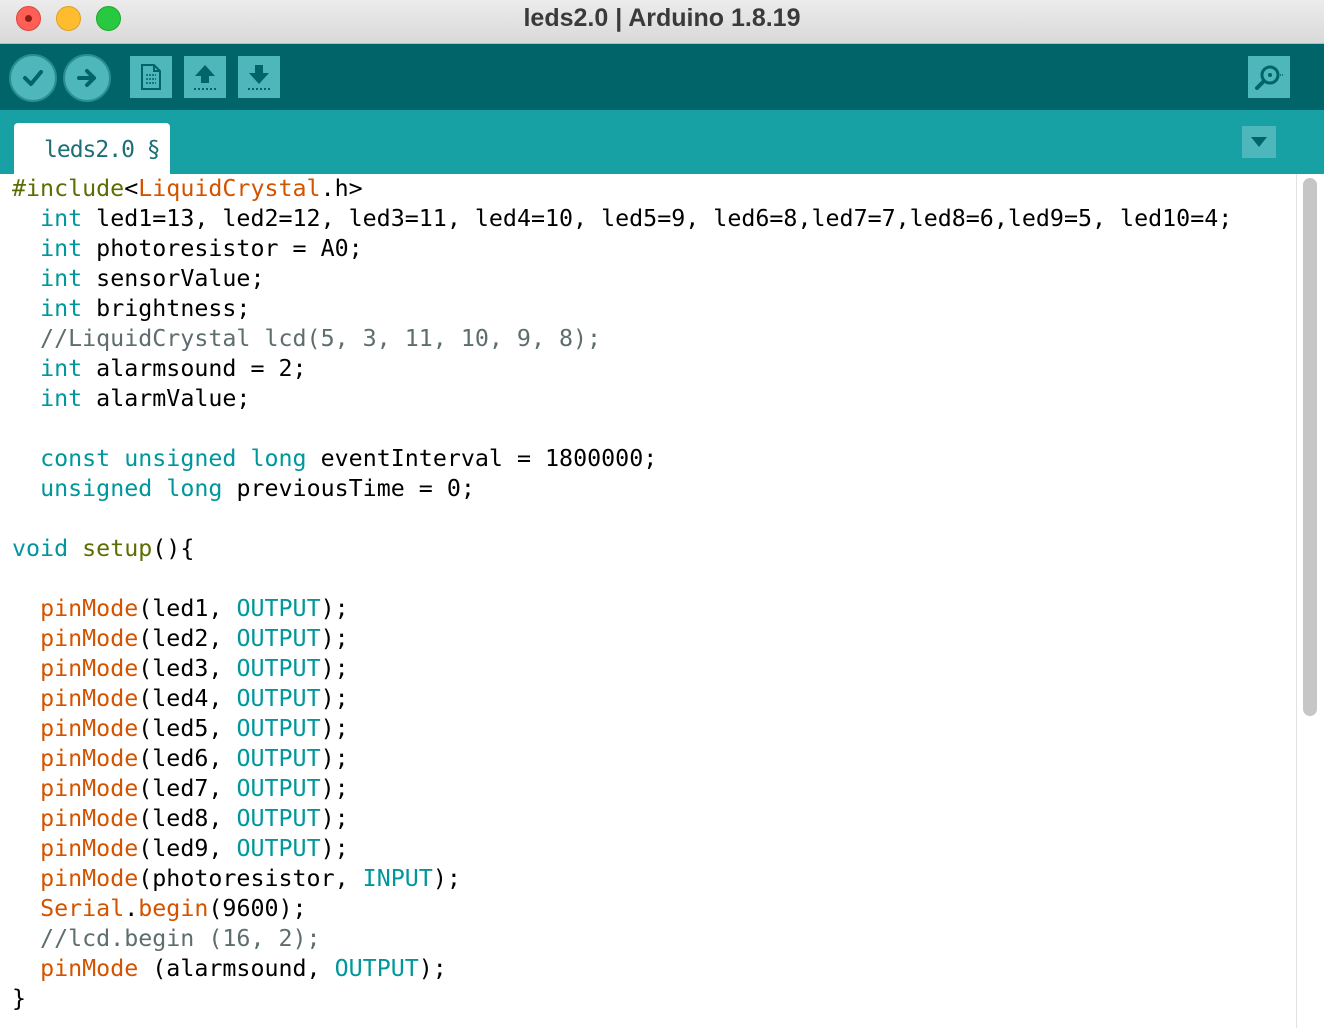 The width and height of the screenshot is (1324, 1028). I want to click on code-token: #include, so click(68, 188).